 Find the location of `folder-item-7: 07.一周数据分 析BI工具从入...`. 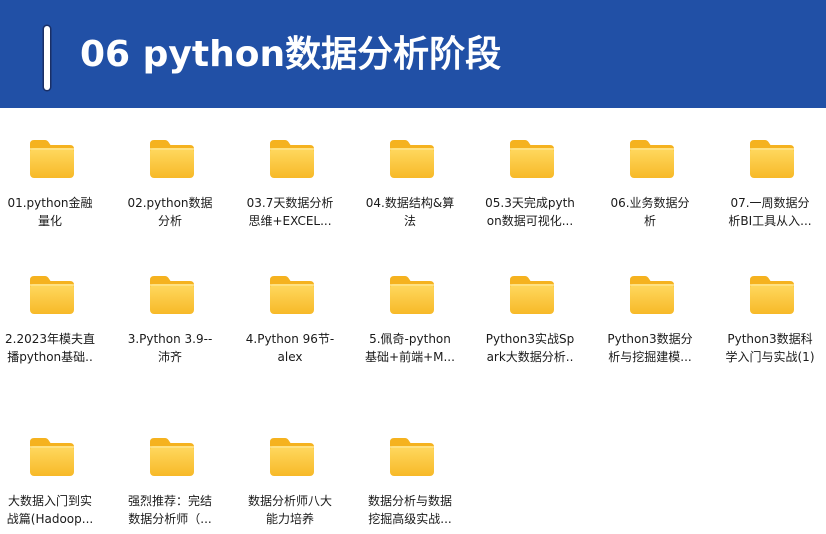

folder-item-7: 07.一周数据分 析BI工具从入... is located at coordinates (769, 168).